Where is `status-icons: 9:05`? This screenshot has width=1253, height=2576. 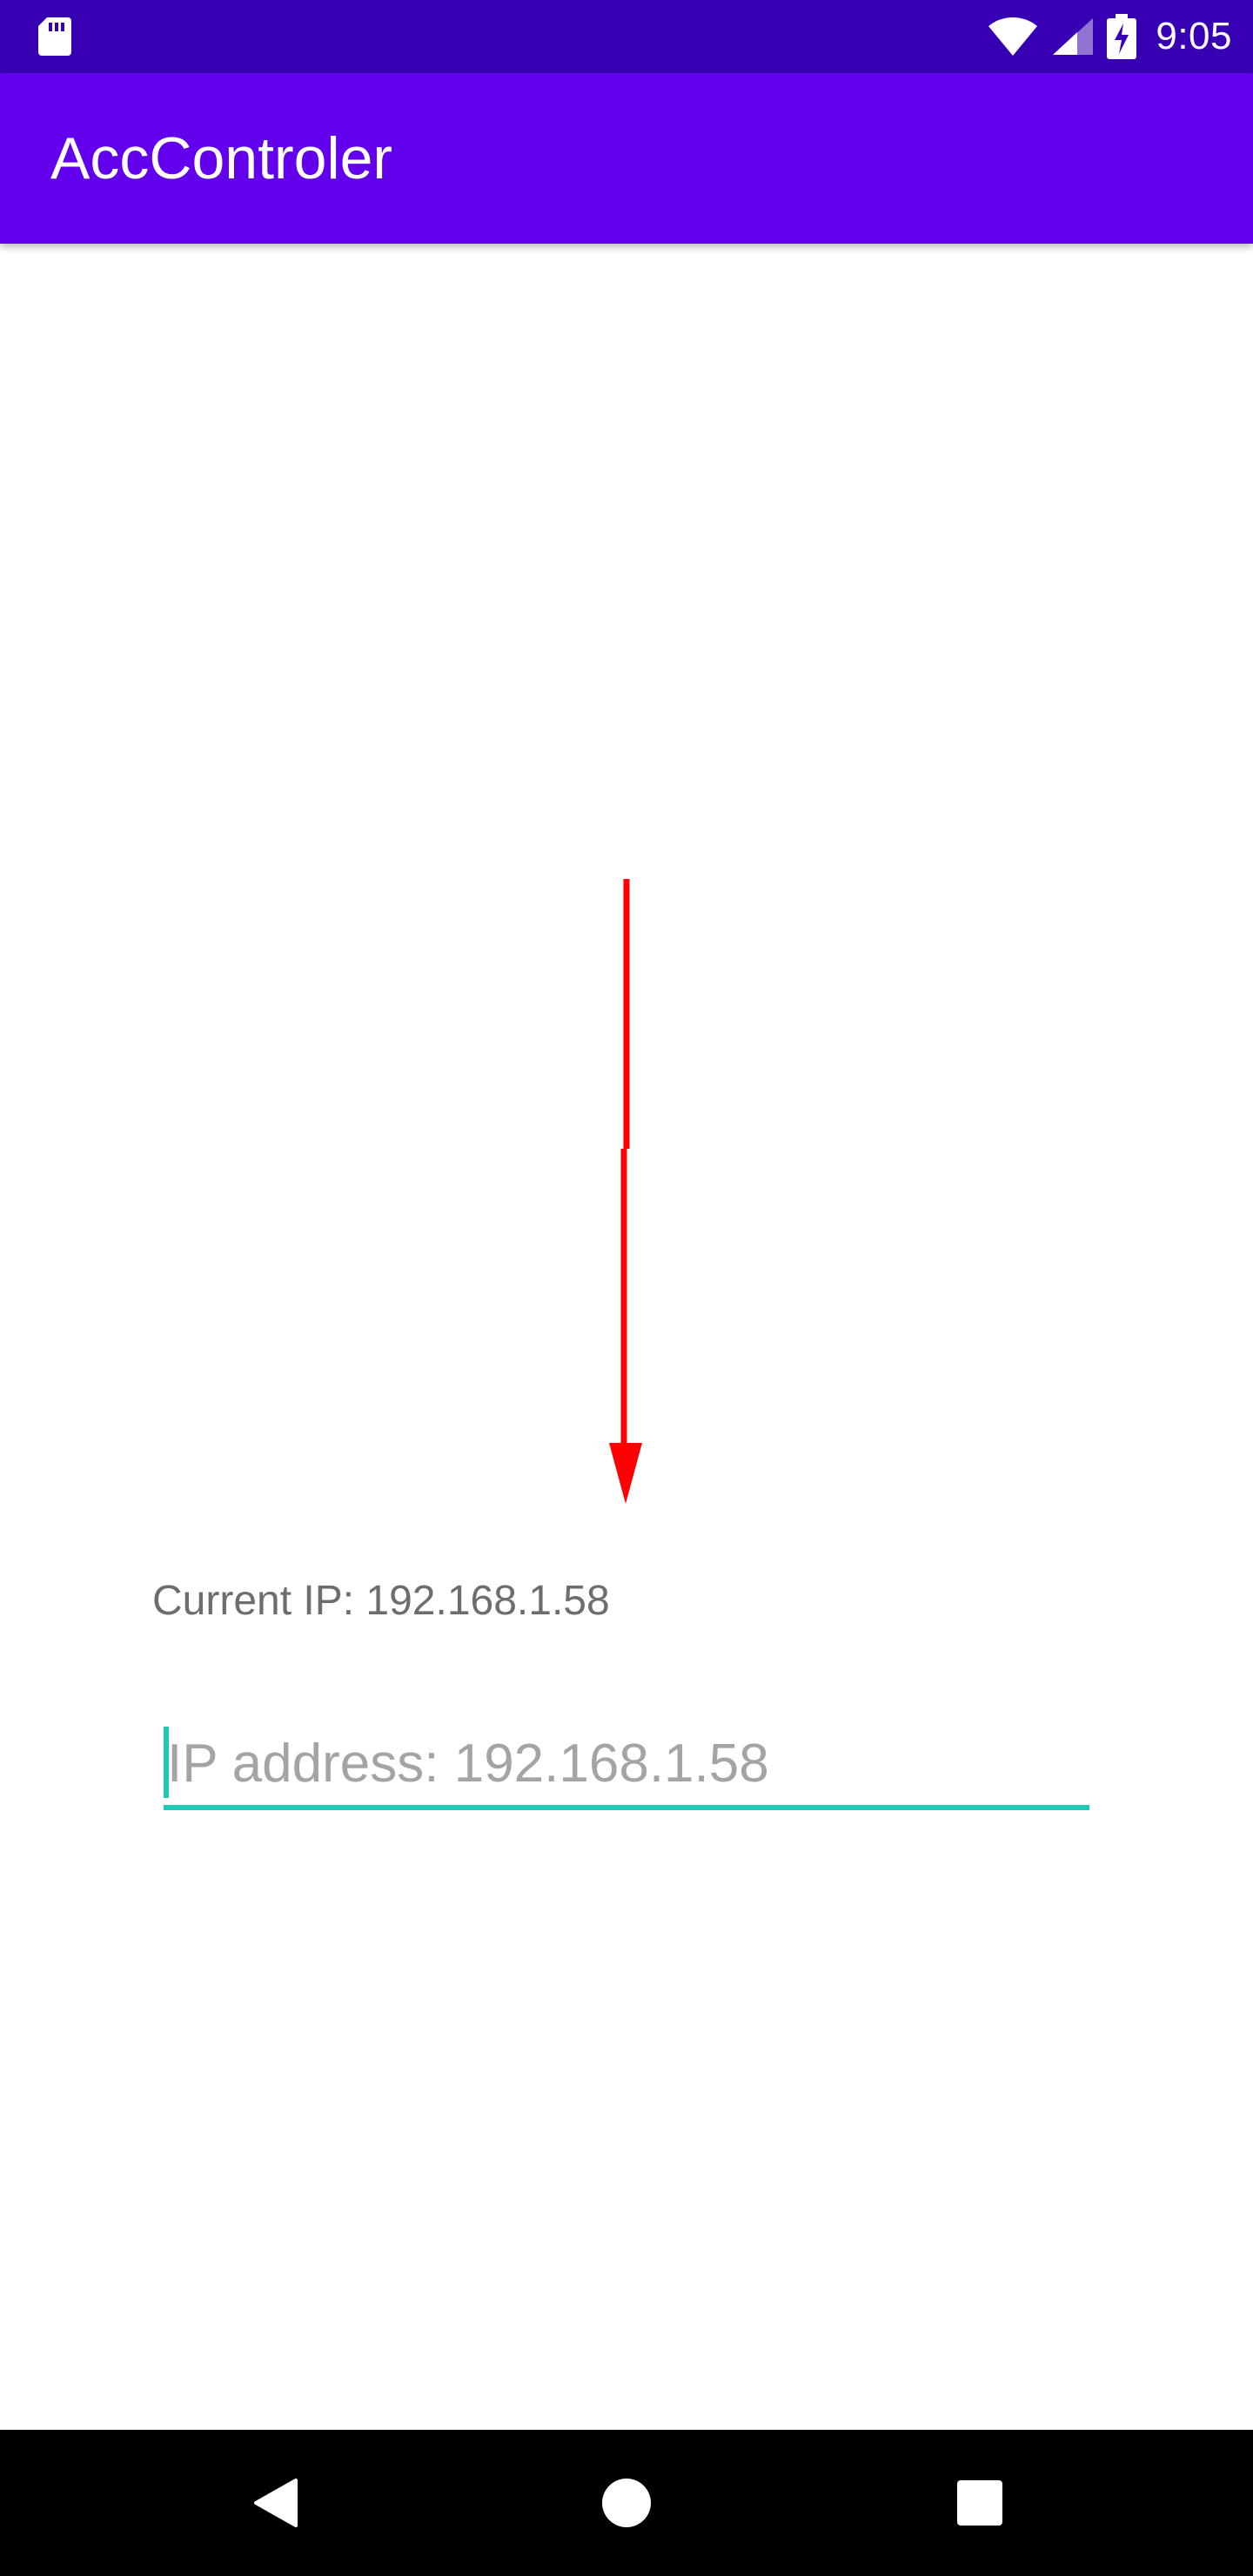
status-icons: 9:05 is located at coordinates (1109, 37).